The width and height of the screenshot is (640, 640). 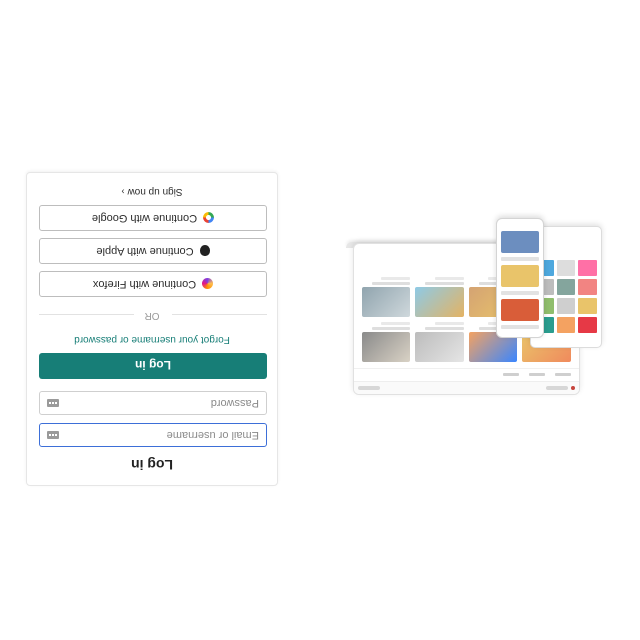 I want to click on sso-label: Continue with Google, so click(x=144, y=218).